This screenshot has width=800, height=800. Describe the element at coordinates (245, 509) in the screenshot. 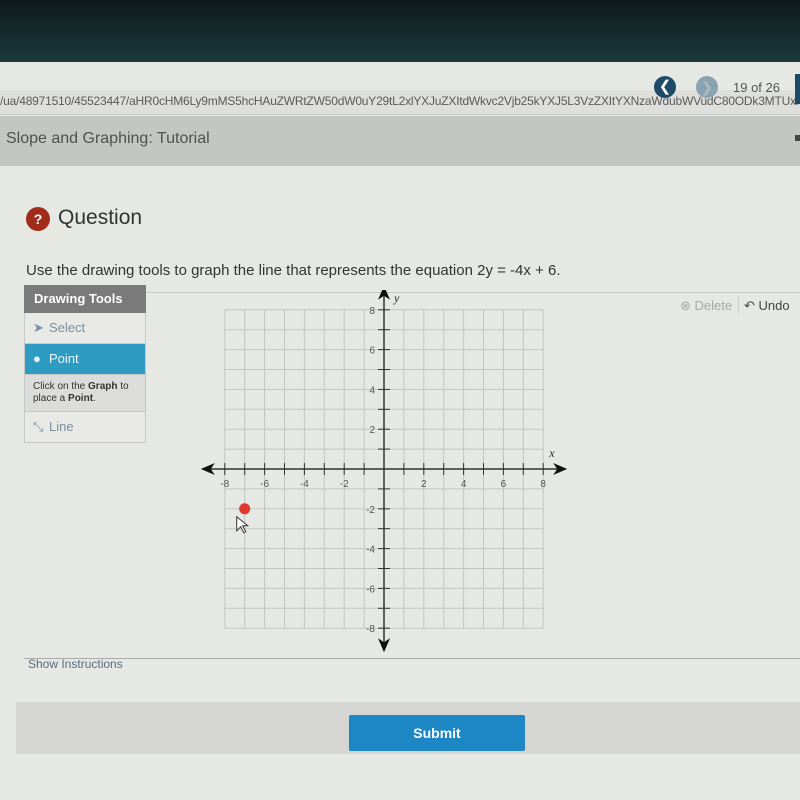

I see `plotted-point` at that location.